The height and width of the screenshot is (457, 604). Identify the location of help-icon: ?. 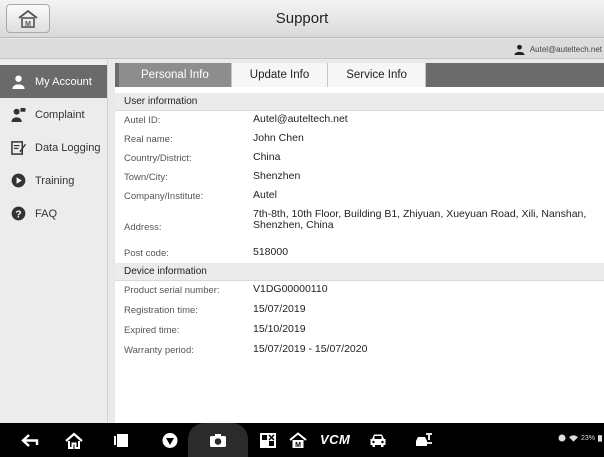
(18, 213).